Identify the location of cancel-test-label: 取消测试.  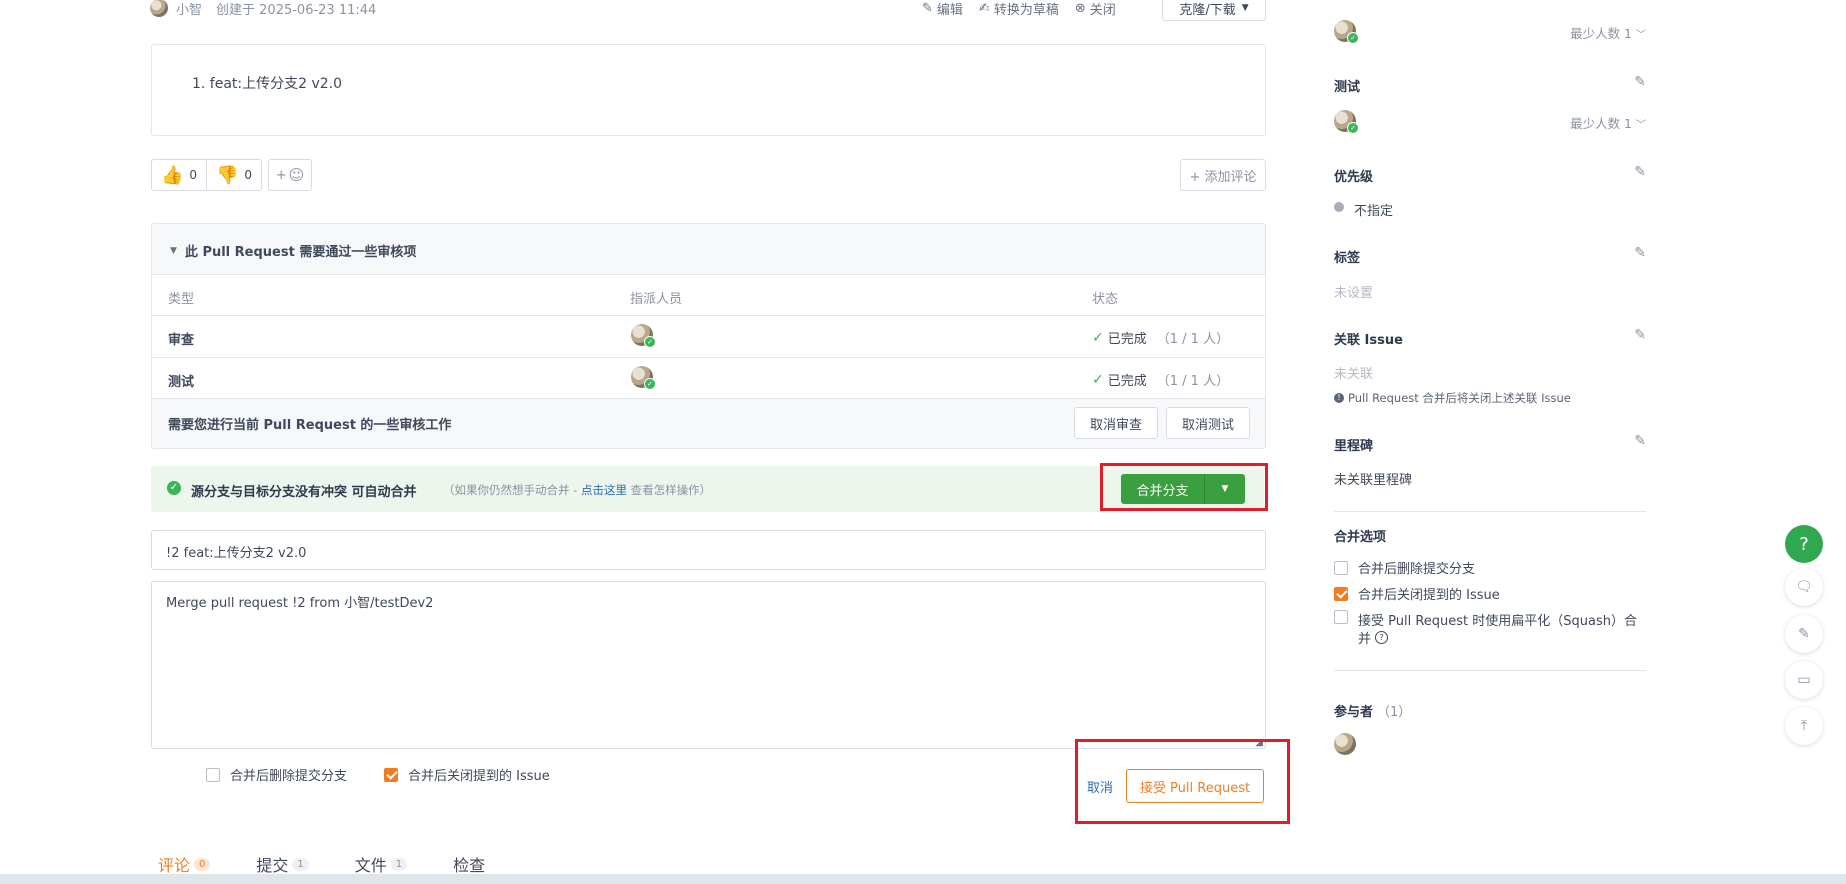
(1207, 425).